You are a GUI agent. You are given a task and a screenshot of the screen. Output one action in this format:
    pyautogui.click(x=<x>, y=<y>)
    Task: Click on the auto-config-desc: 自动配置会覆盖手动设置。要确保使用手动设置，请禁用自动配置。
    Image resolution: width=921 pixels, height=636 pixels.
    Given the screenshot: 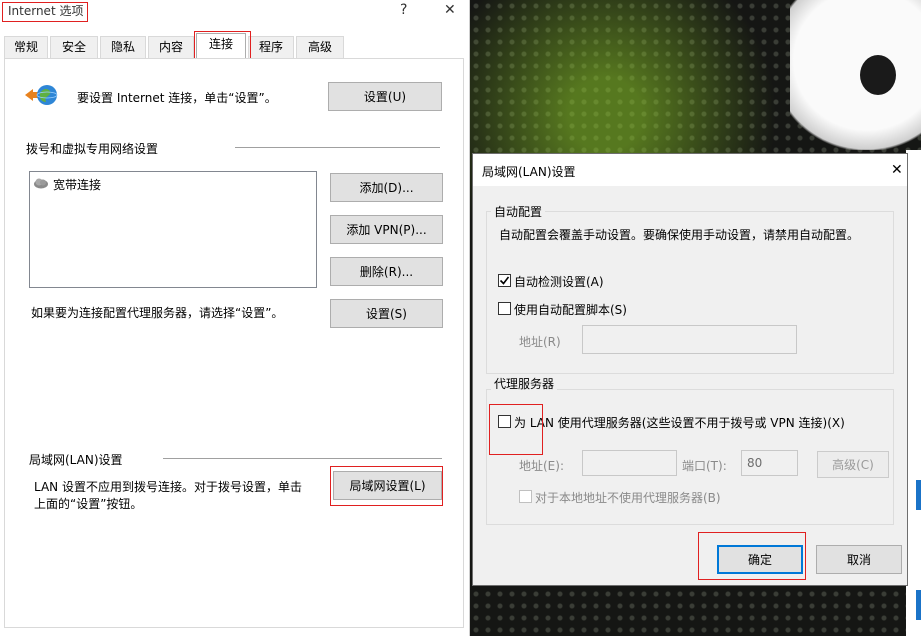 What is the action you would take?
    pyautogui.click(x=679, y=235)
    